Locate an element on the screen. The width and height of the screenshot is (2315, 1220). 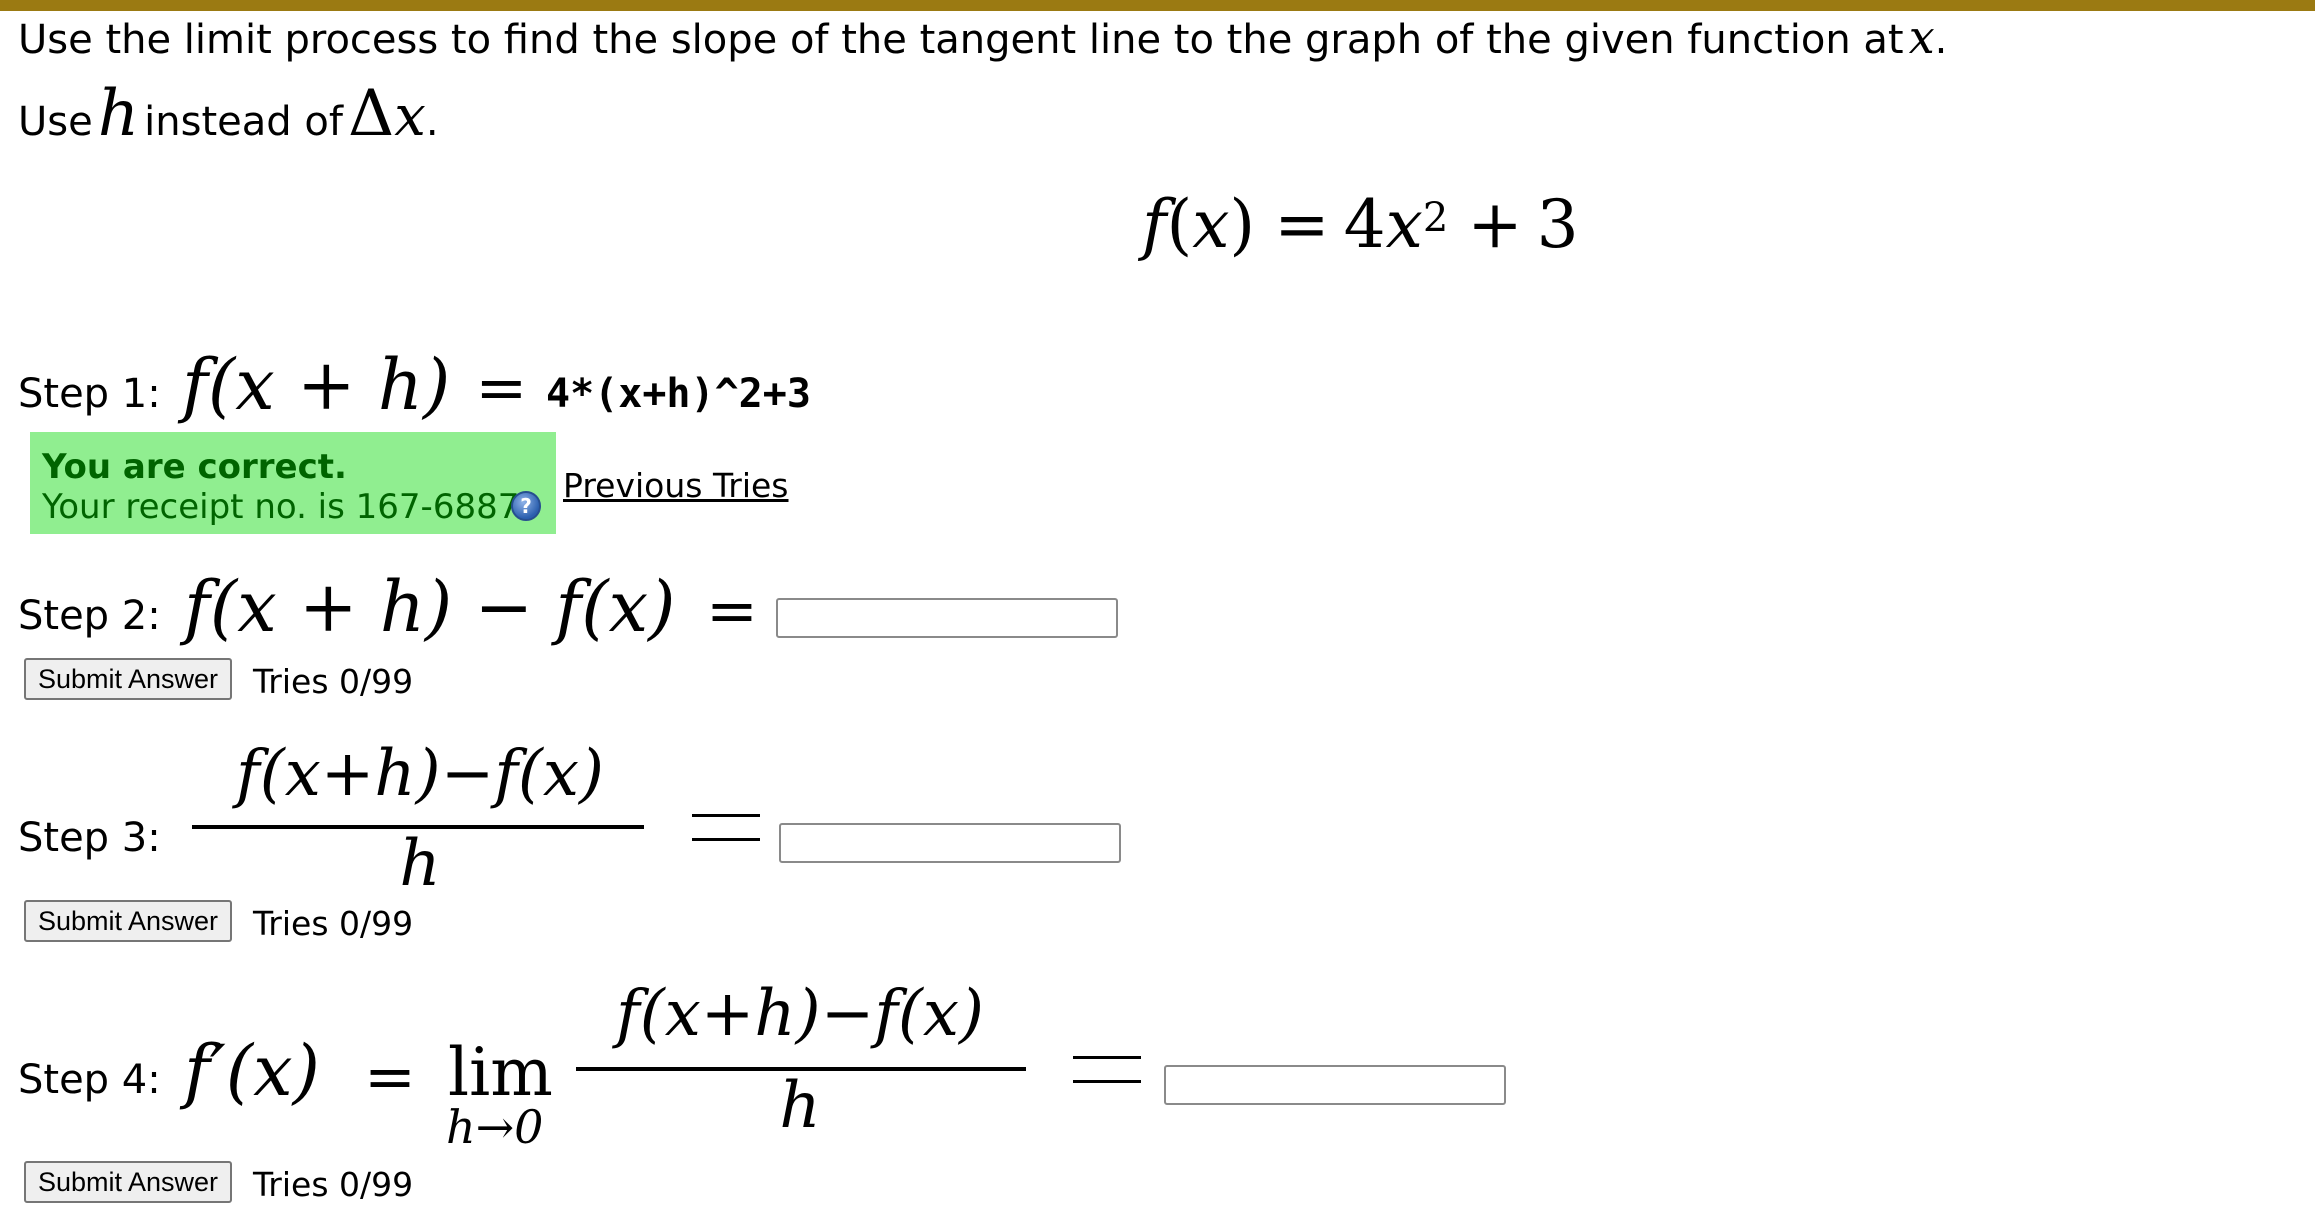
function-exponent: 2 is located at coordinates (1435, 217).